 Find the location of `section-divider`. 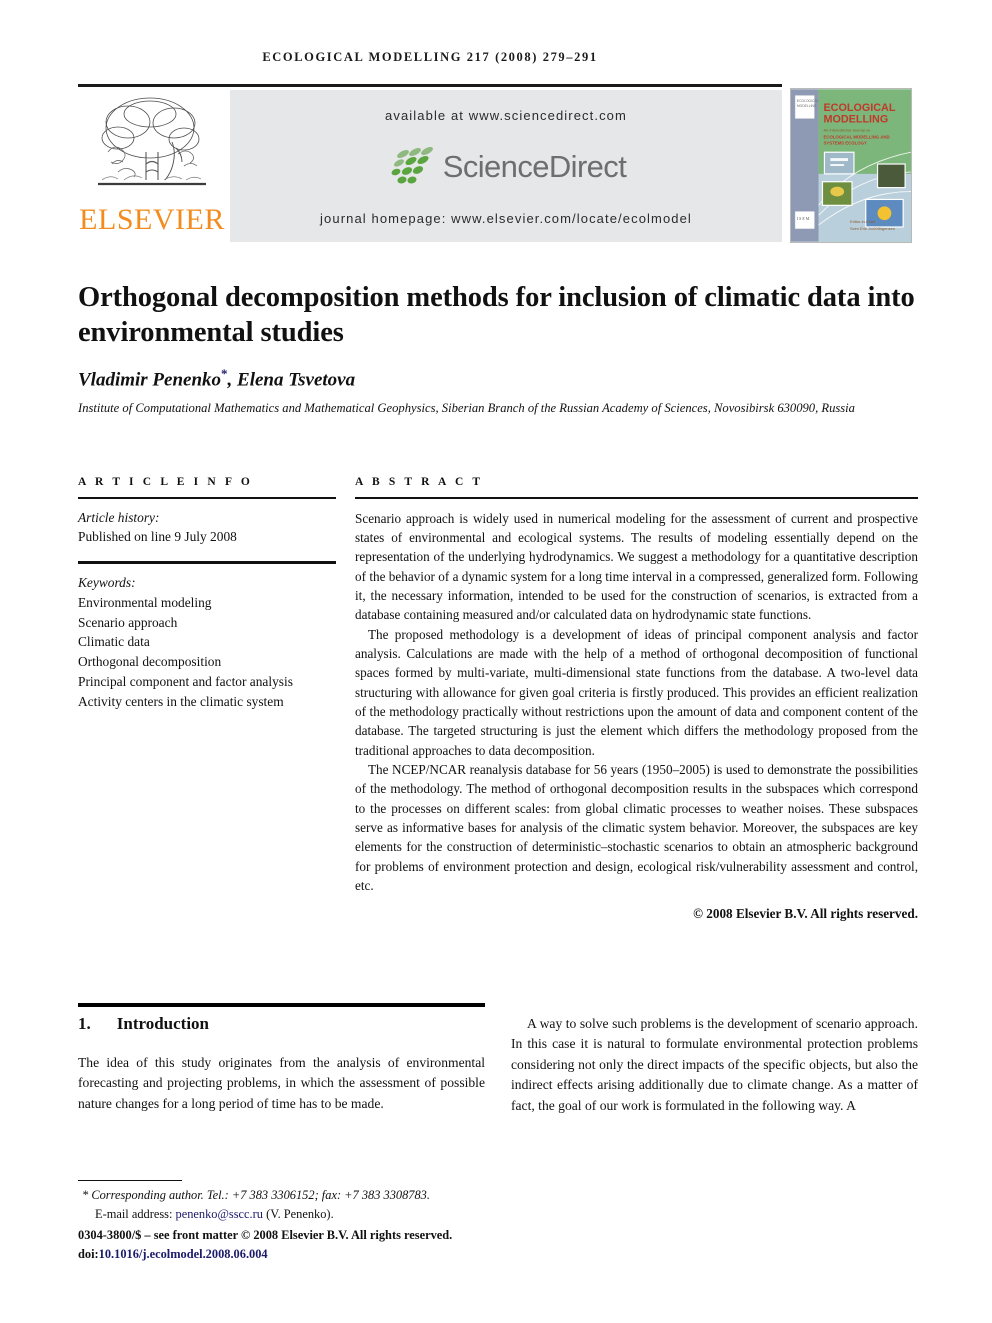

section-divider is located at coordinates (281, 1005).